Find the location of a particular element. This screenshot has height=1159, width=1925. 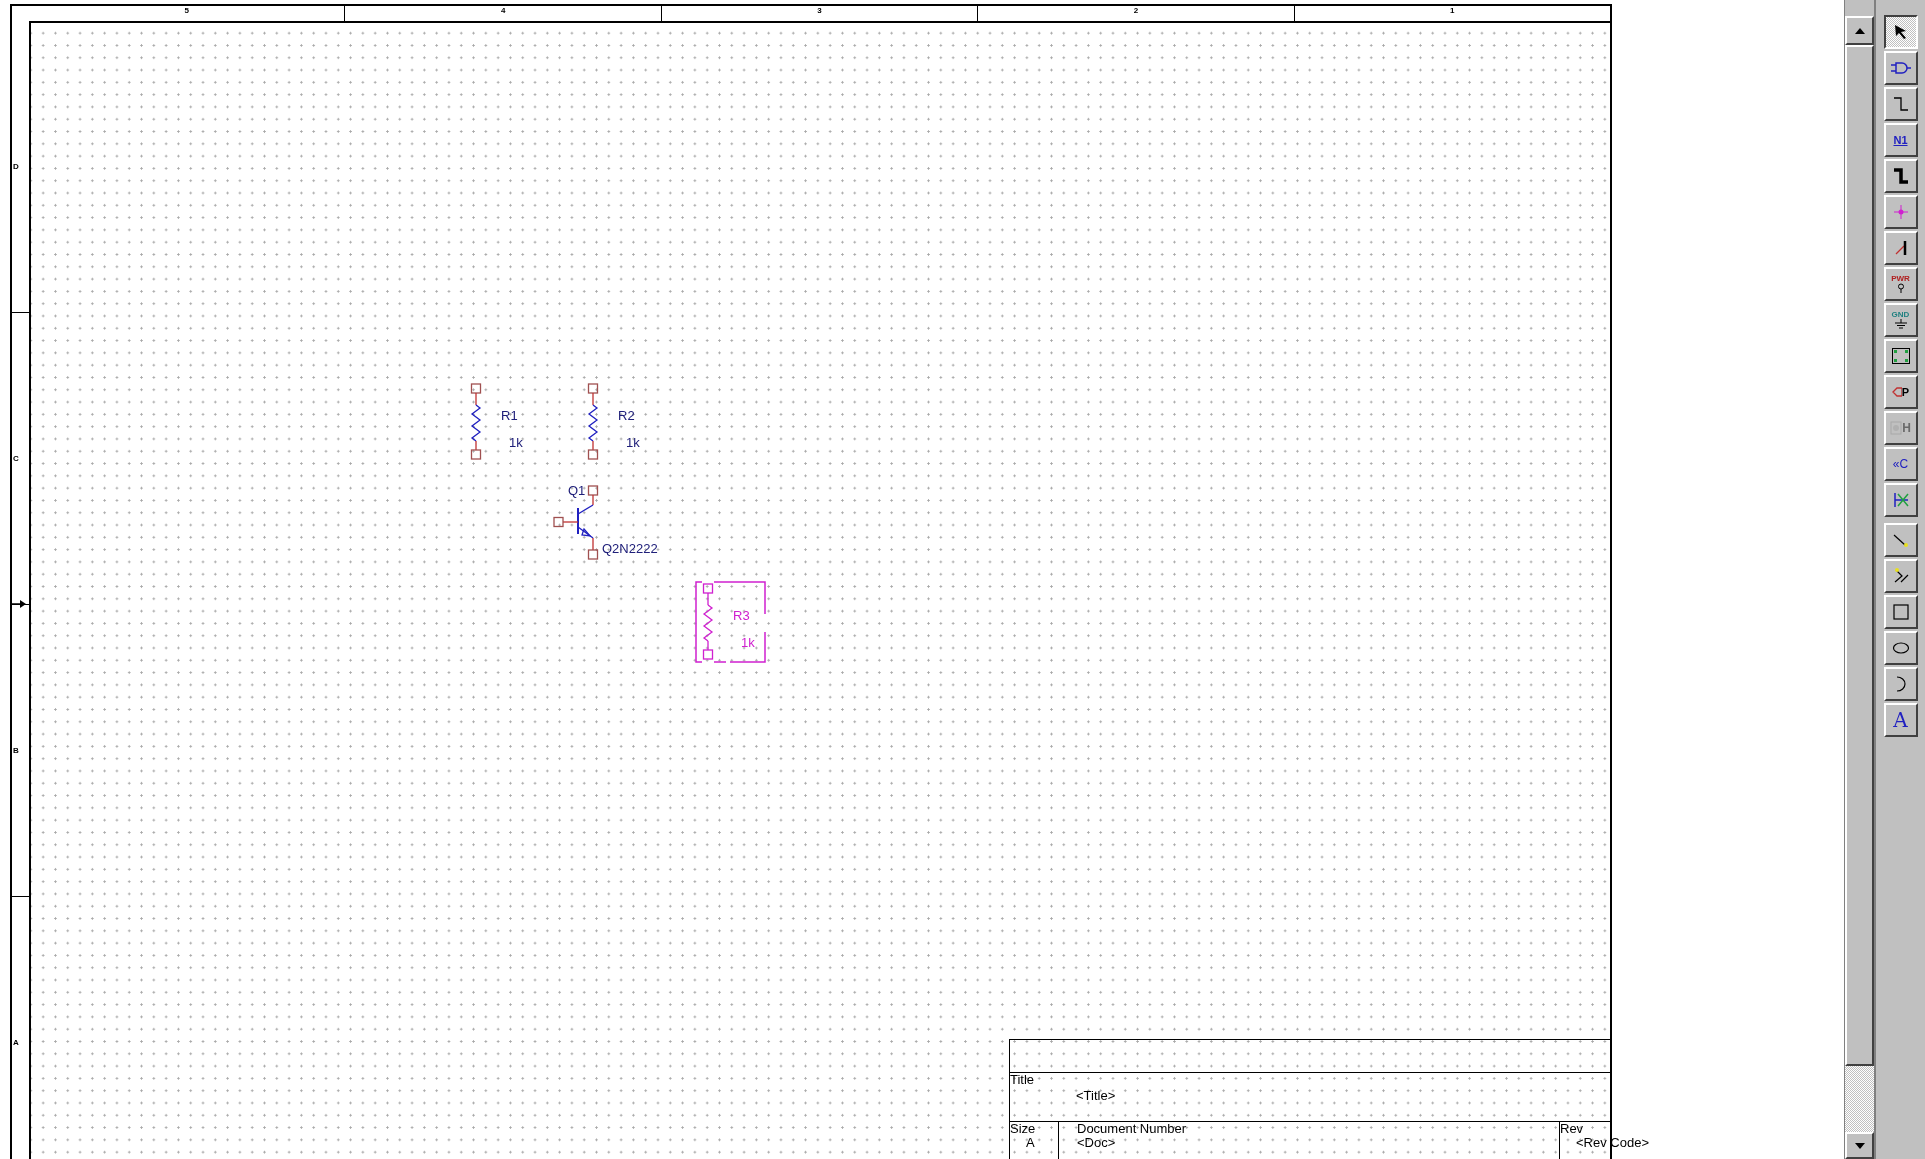

wire-icon is located at coordinates (1900, 104).